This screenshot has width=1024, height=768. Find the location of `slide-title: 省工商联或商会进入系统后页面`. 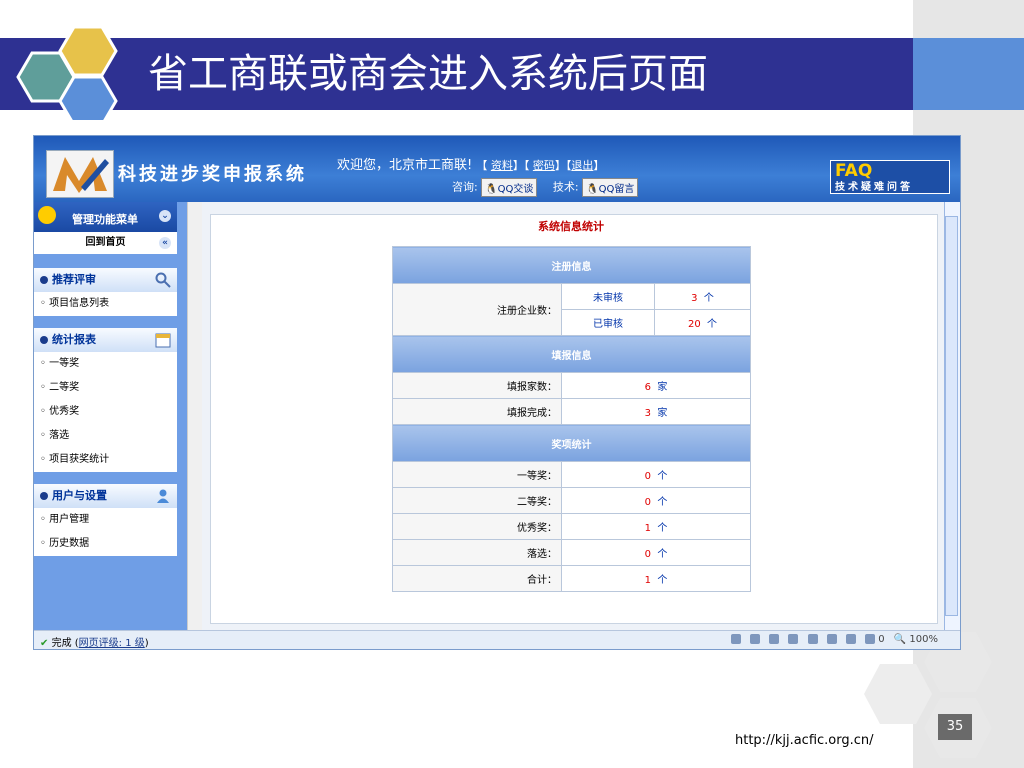

slide-title: 省工商联或商会进入系统后页面 is located at coordinates (428, 74).